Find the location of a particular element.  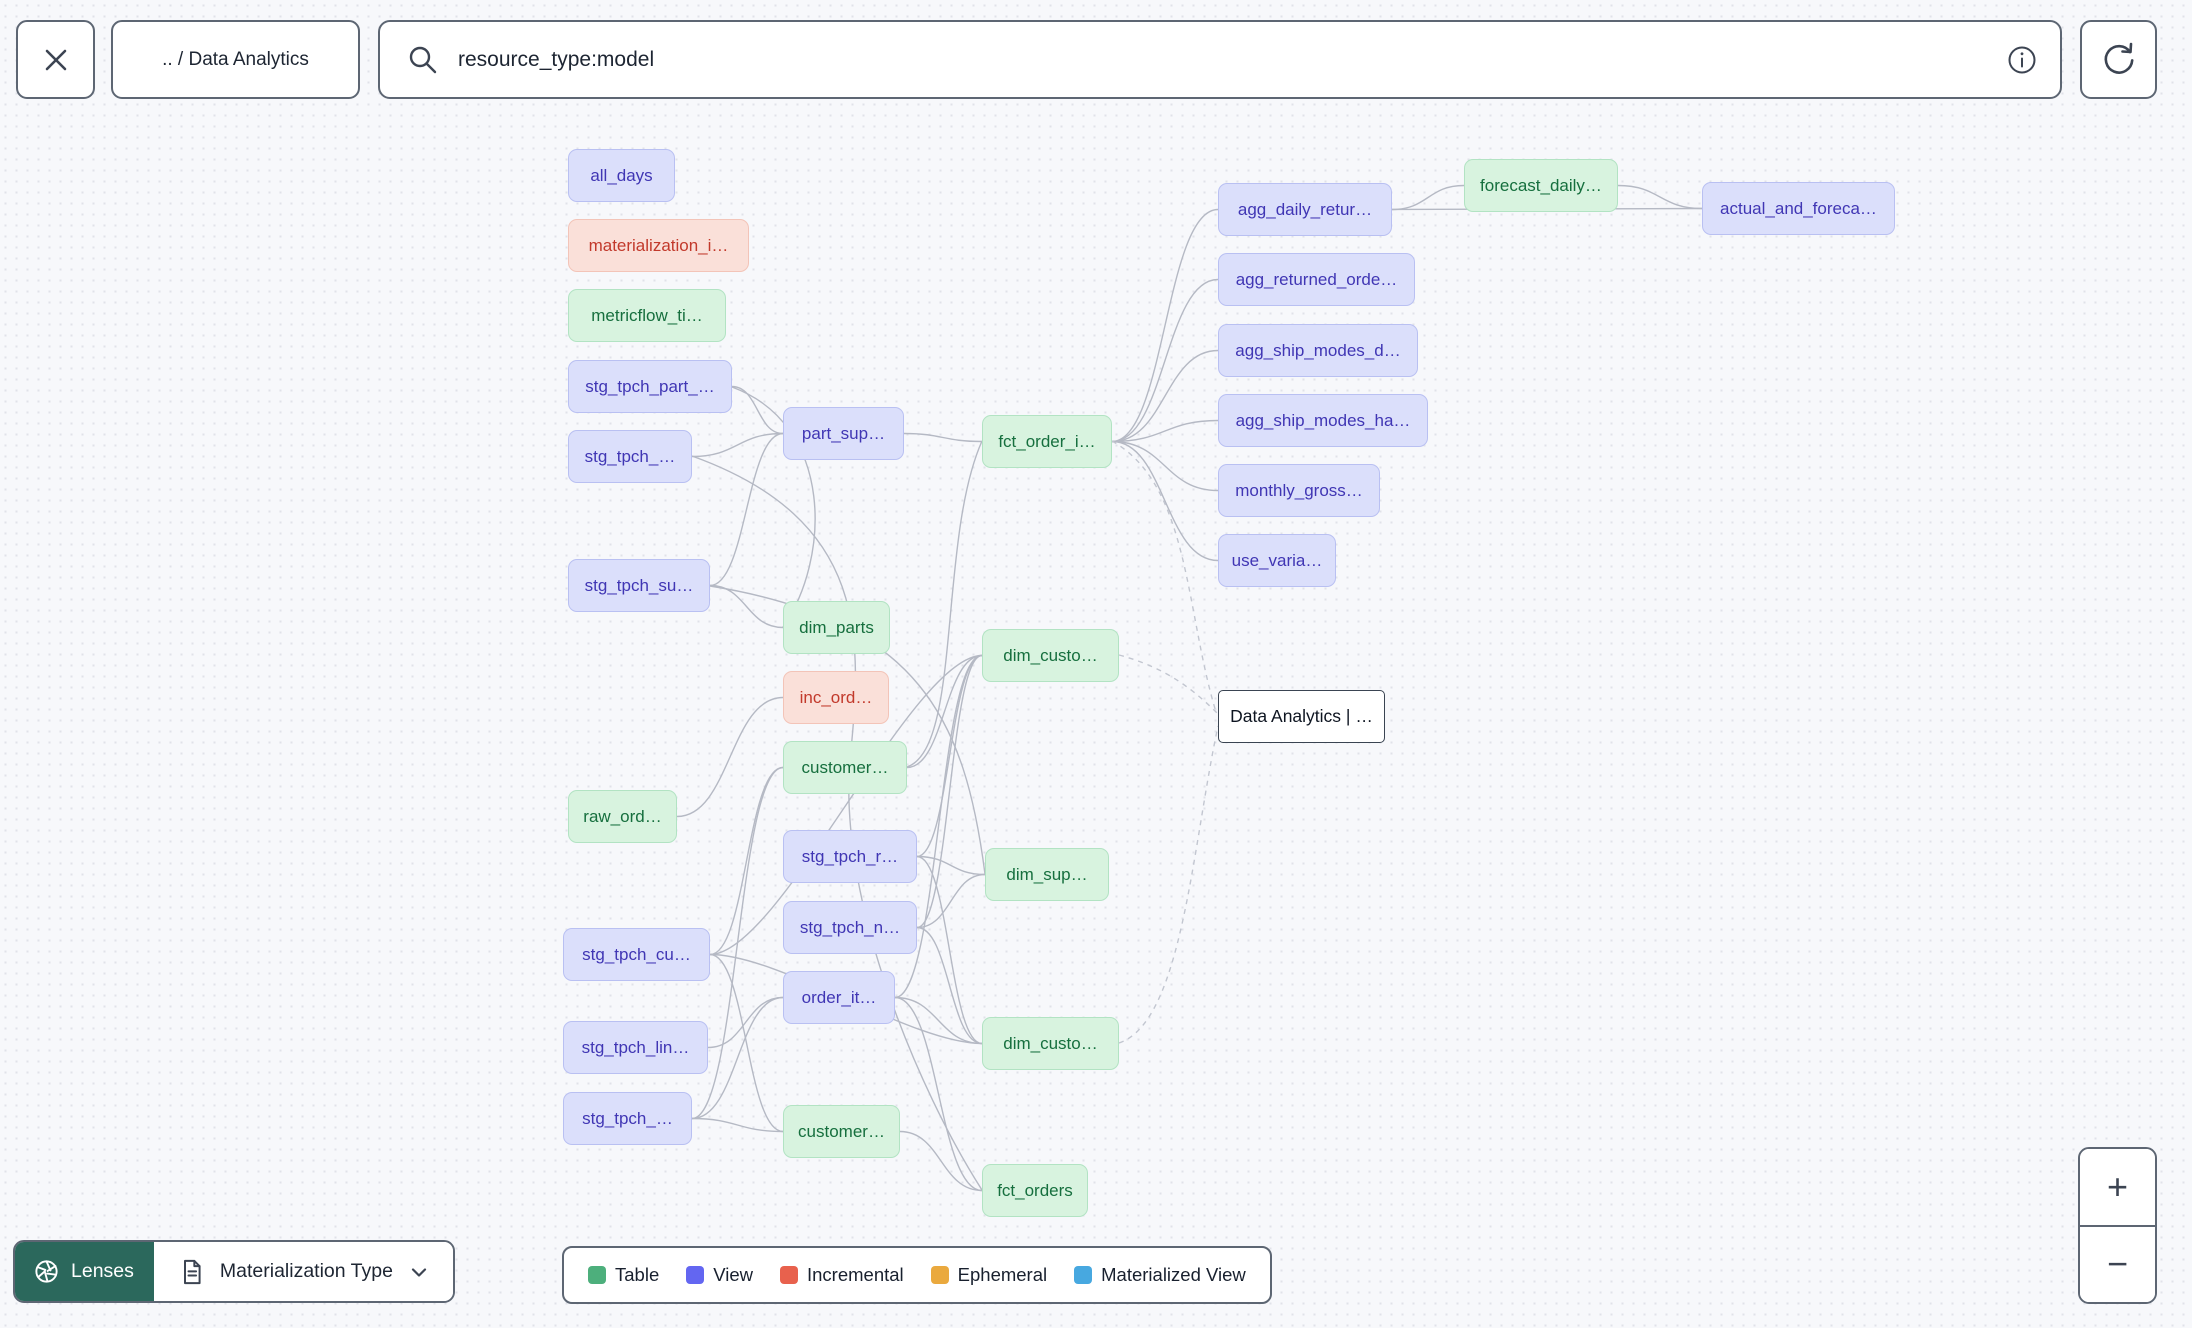

edge-stg_tpch_su-dim_parts is located at coordinates (746, 606).